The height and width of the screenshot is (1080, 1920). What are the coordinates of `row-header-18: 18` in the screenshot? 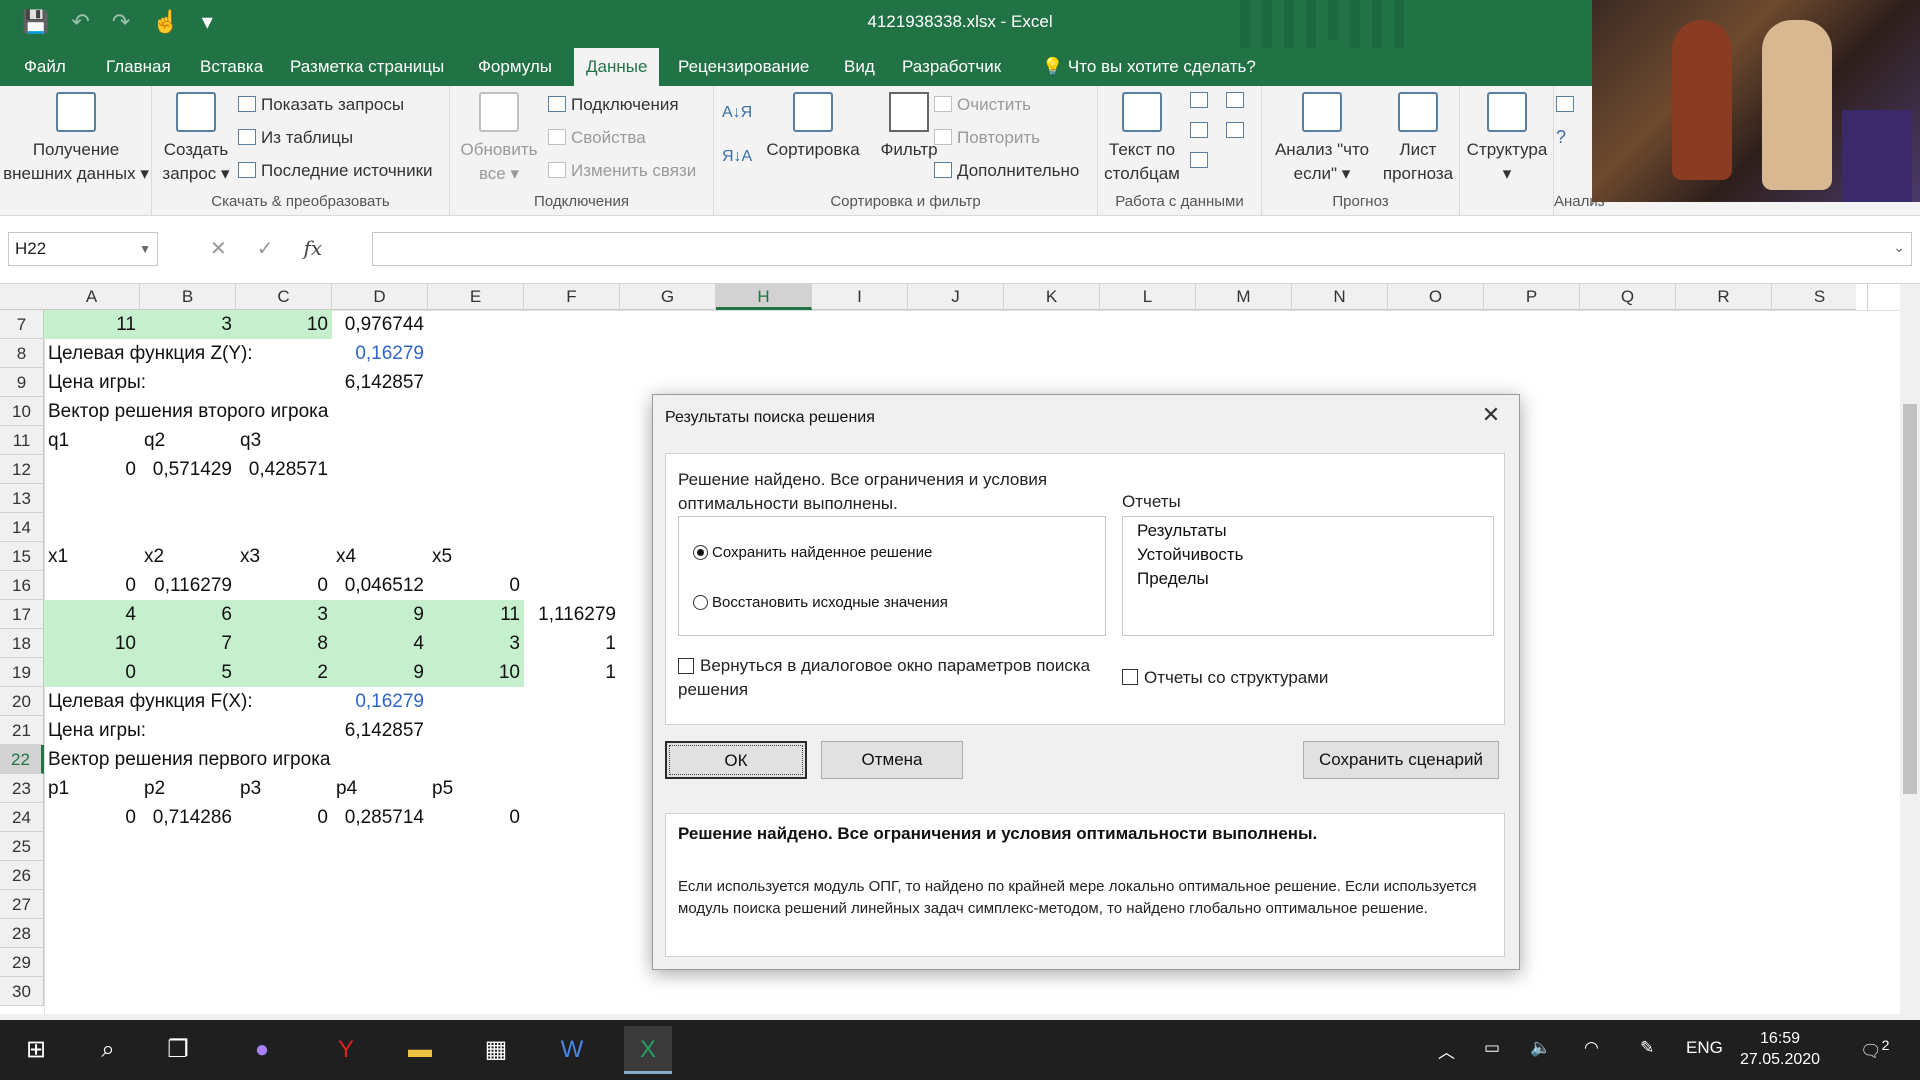 It's located at (22, 643).